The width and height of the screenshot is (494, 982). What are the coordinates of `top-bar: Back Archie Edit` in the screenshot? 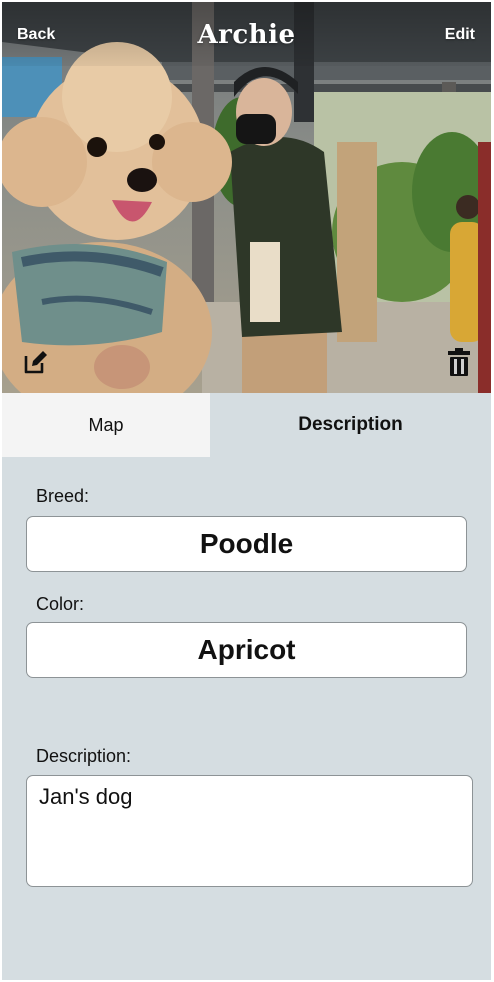 It's located at (246, 34).